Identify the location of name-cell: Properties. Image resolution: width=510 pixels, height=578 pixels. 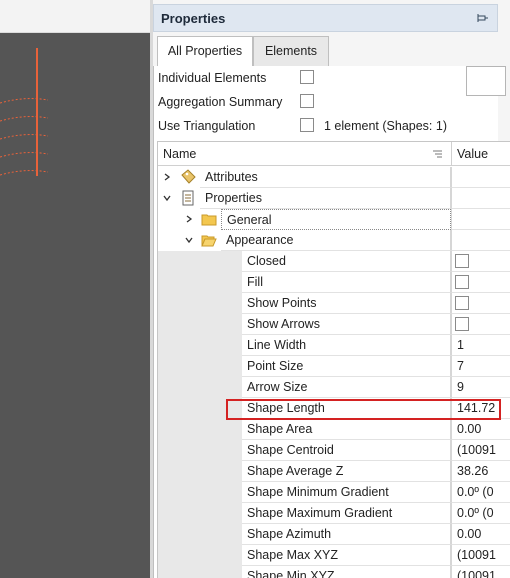
(325, 198).